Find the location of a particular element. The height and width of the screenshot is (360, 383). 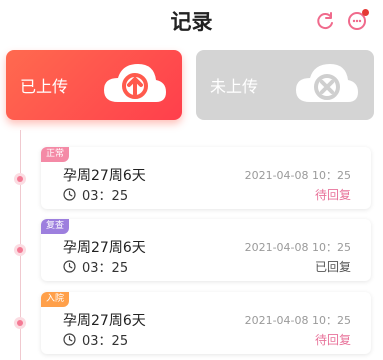

not-uploaded-label: 未上传 is located at coordinates (234, 86).